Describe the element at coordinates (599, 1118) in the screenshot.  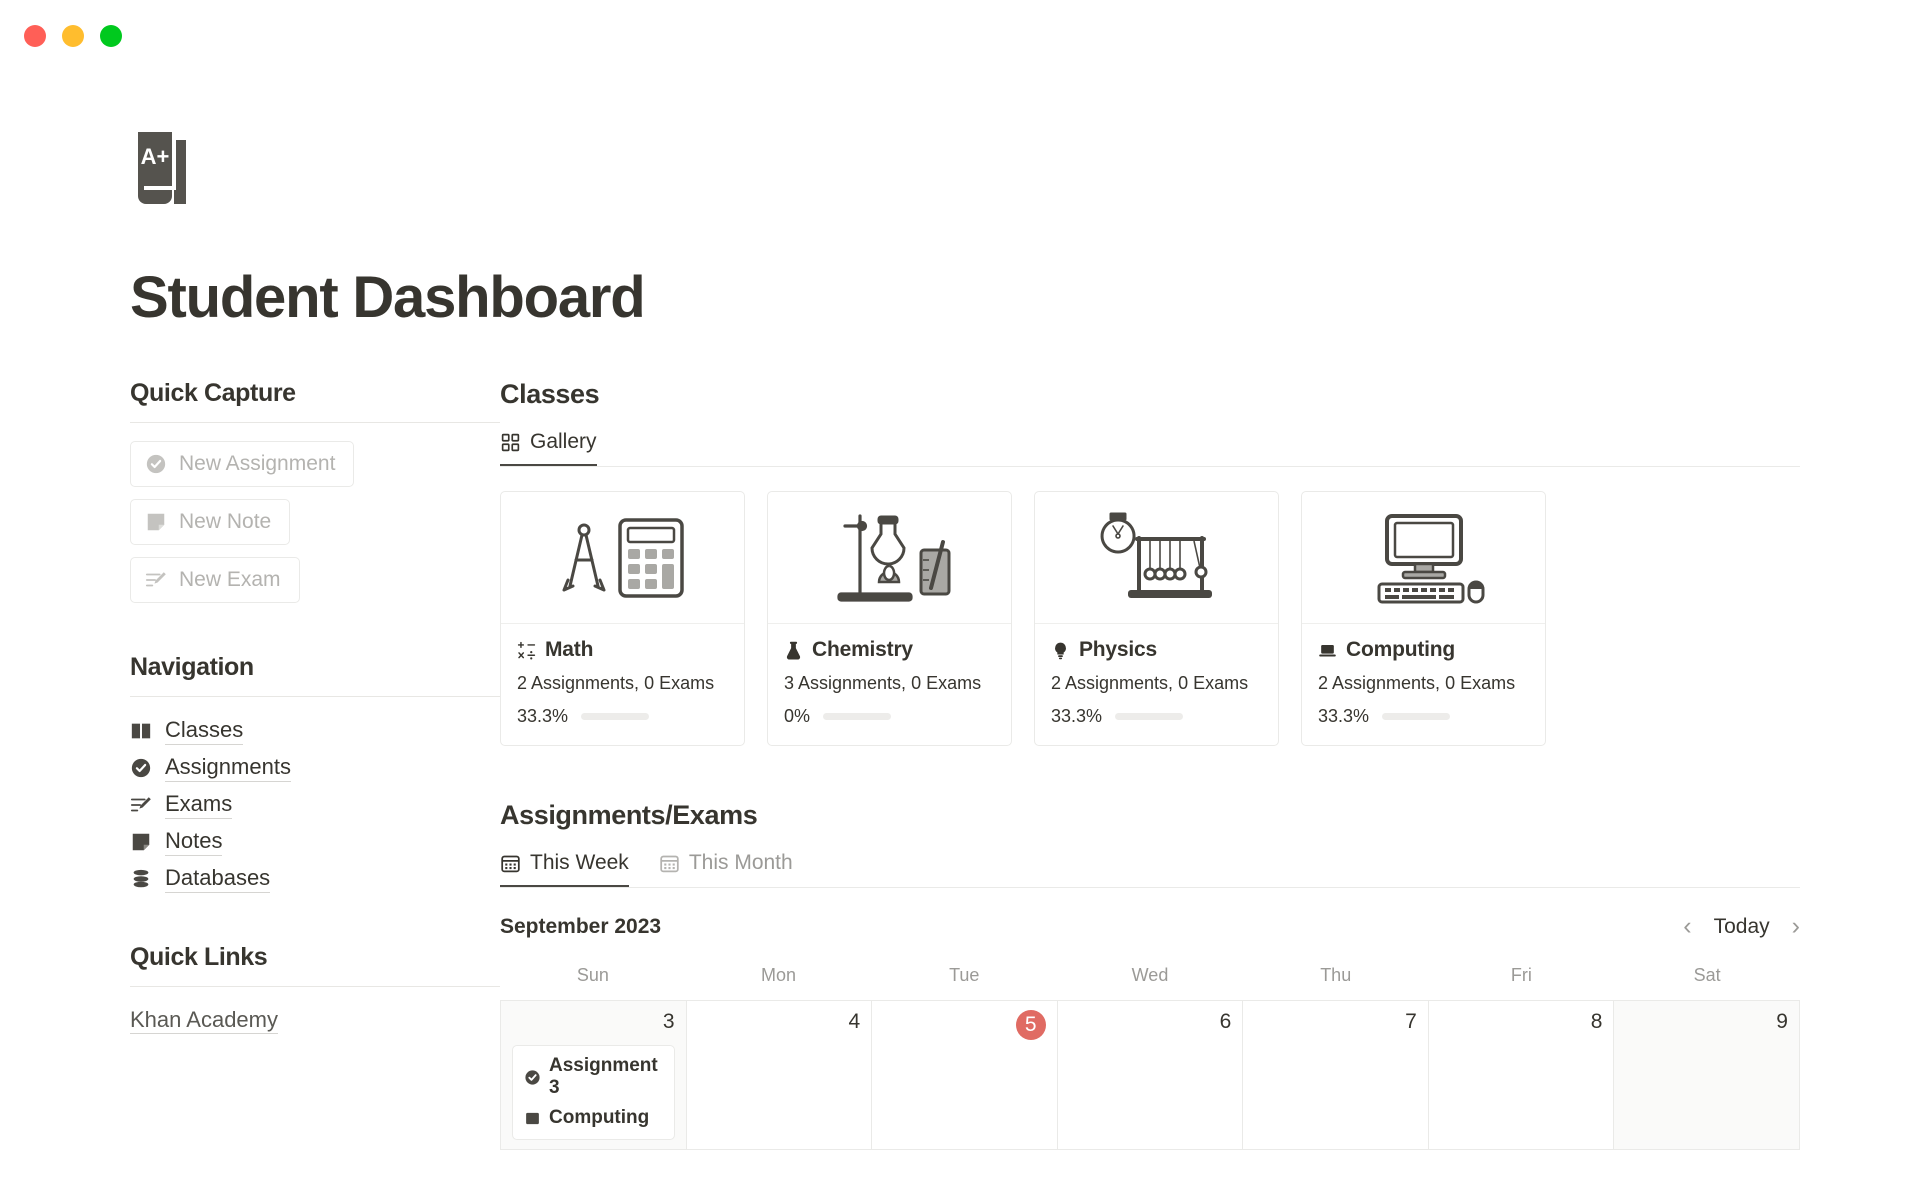
I see `event-subject: Computing` at that location.